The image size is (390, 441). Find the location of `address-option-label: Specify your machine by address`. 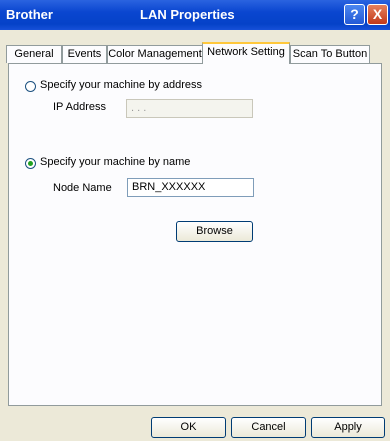

address-option-label: Specify your machine by address is located at coordinates (121, 85).